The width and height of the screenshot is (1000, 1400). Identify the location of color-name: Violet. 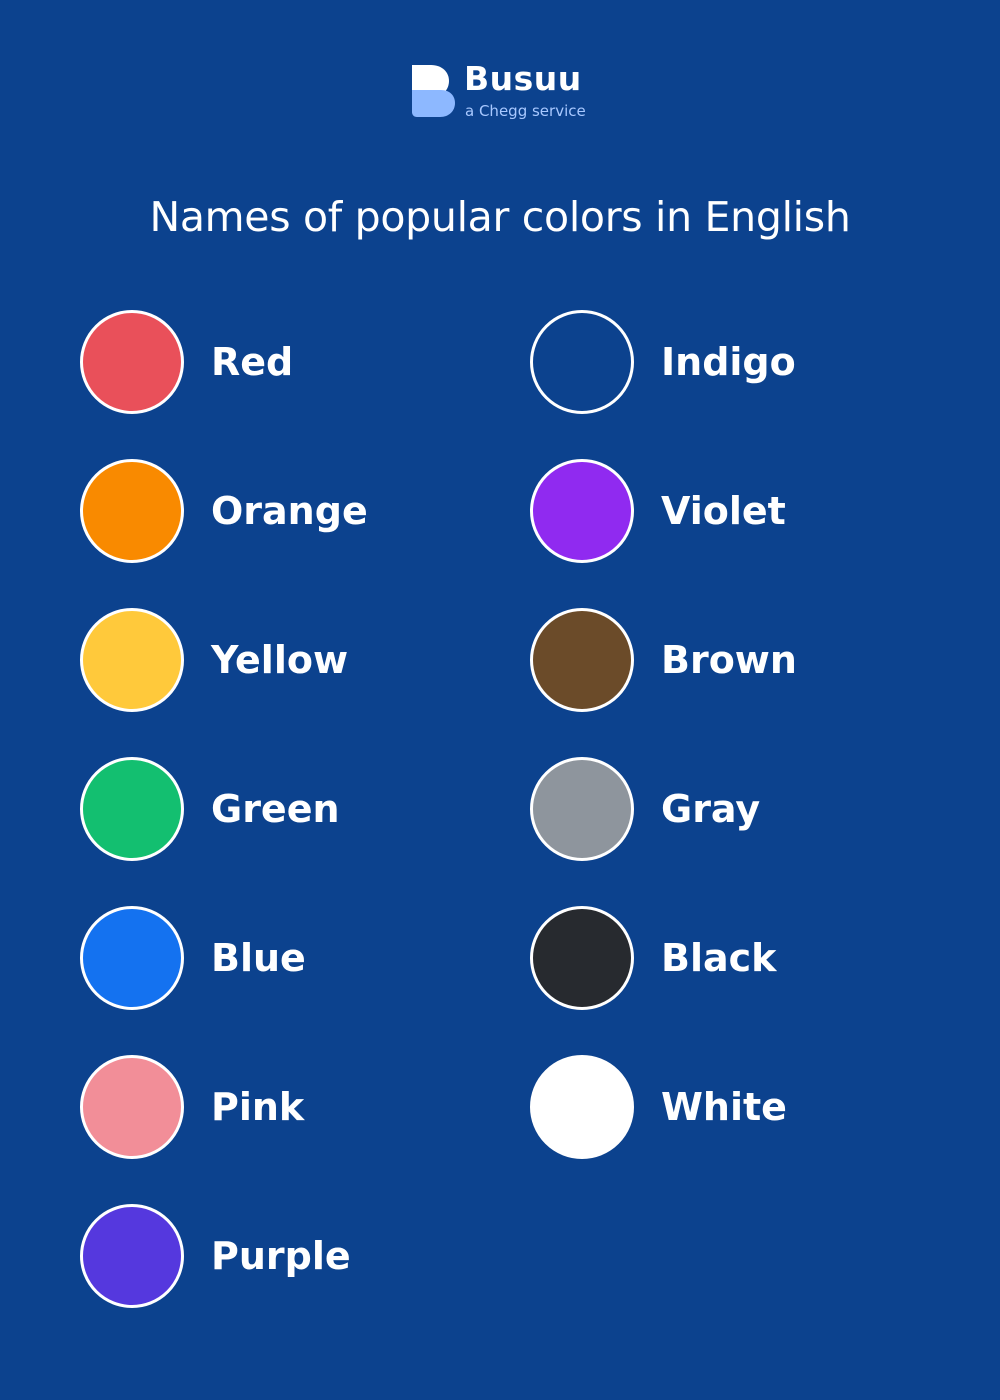
(723, 511).